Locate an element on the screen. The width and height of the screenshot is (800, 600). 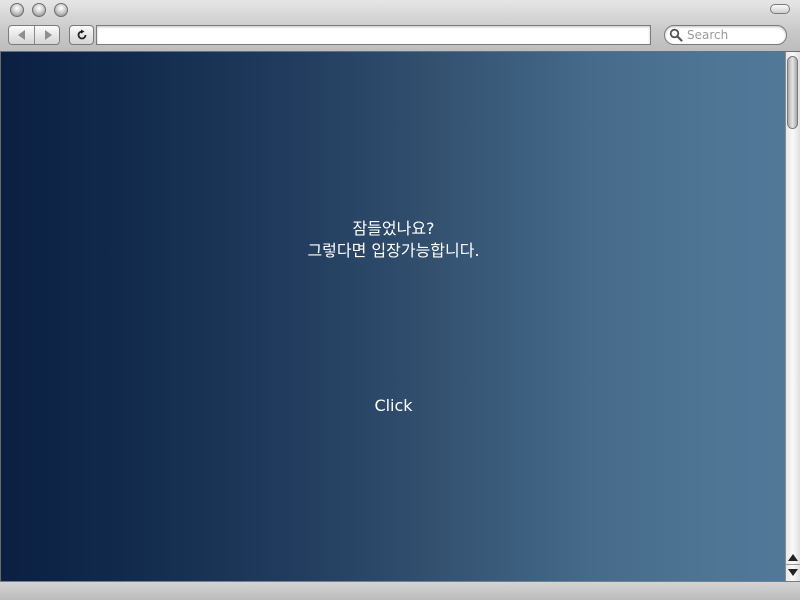
intro-message: 잠들었나요? 그렇다면 입장가능합니다. is located at coordinates (393, 240).